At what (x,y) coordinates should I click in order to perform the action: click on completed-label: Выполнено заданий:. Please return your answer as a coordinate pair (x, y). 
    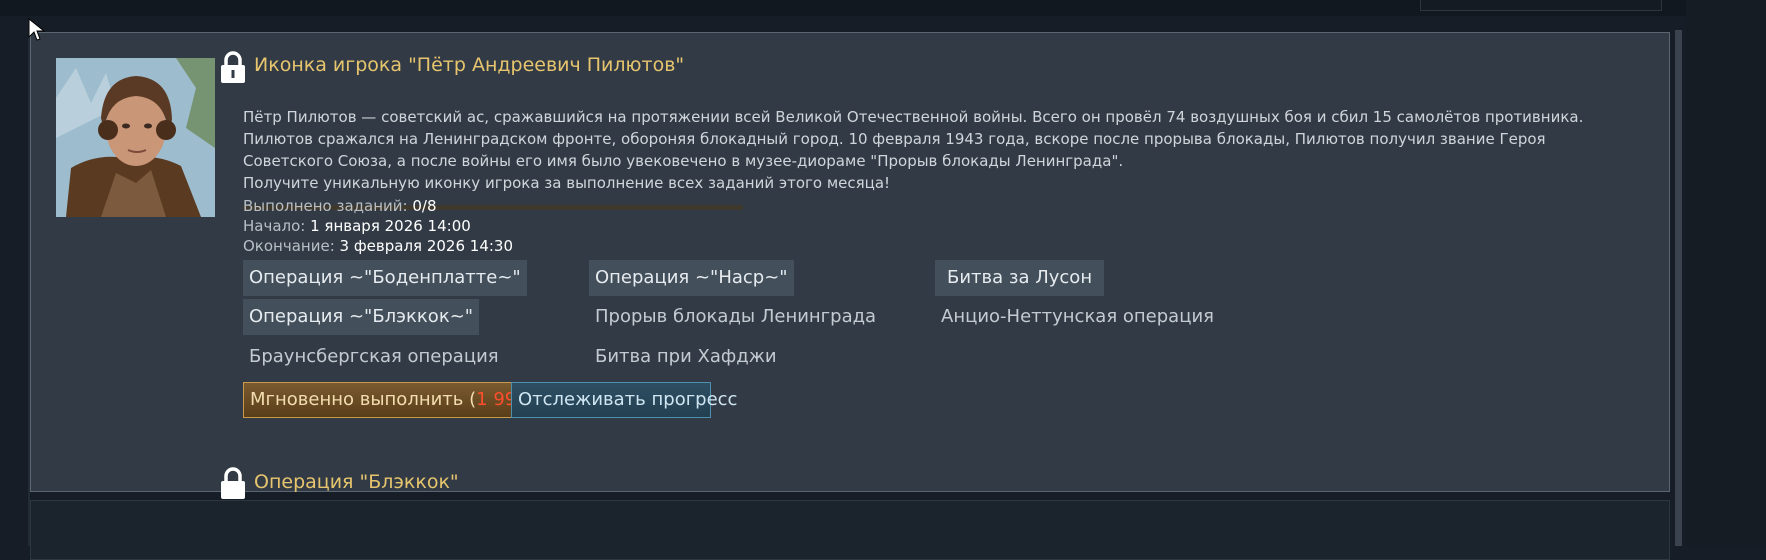
    Looking at the image, I should click on (325, 206).